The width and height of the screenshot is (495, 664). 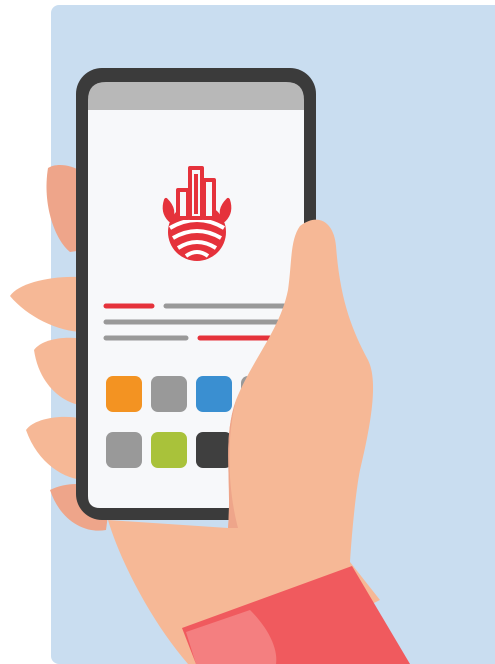 What do you see at coordinates (214, 394) in the screenshot?
I see `blue-tile` at bounding box center [214, 394].